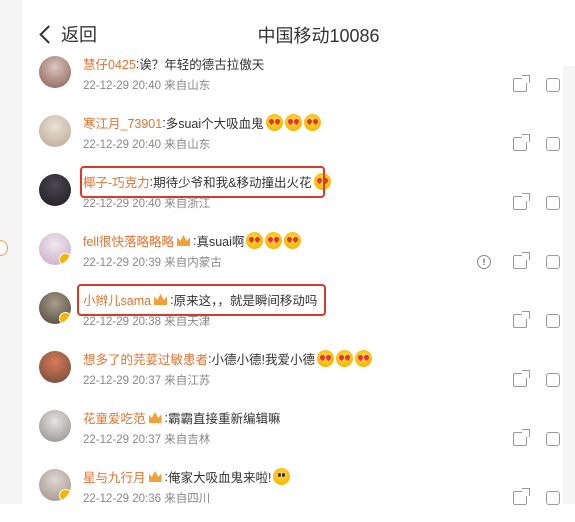 The width and height of the screenshot is (575, 522). What do you see at coordinates (187, 499) in the screenshot?
I see `location-text: 来自四川` at bounding box center [187, 499].